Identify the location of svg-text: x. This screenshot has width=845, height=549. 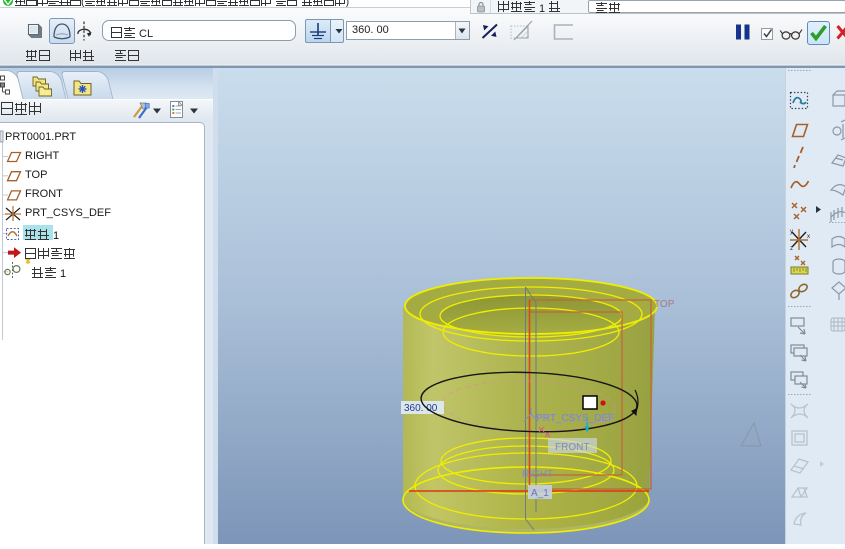
(808, 237).